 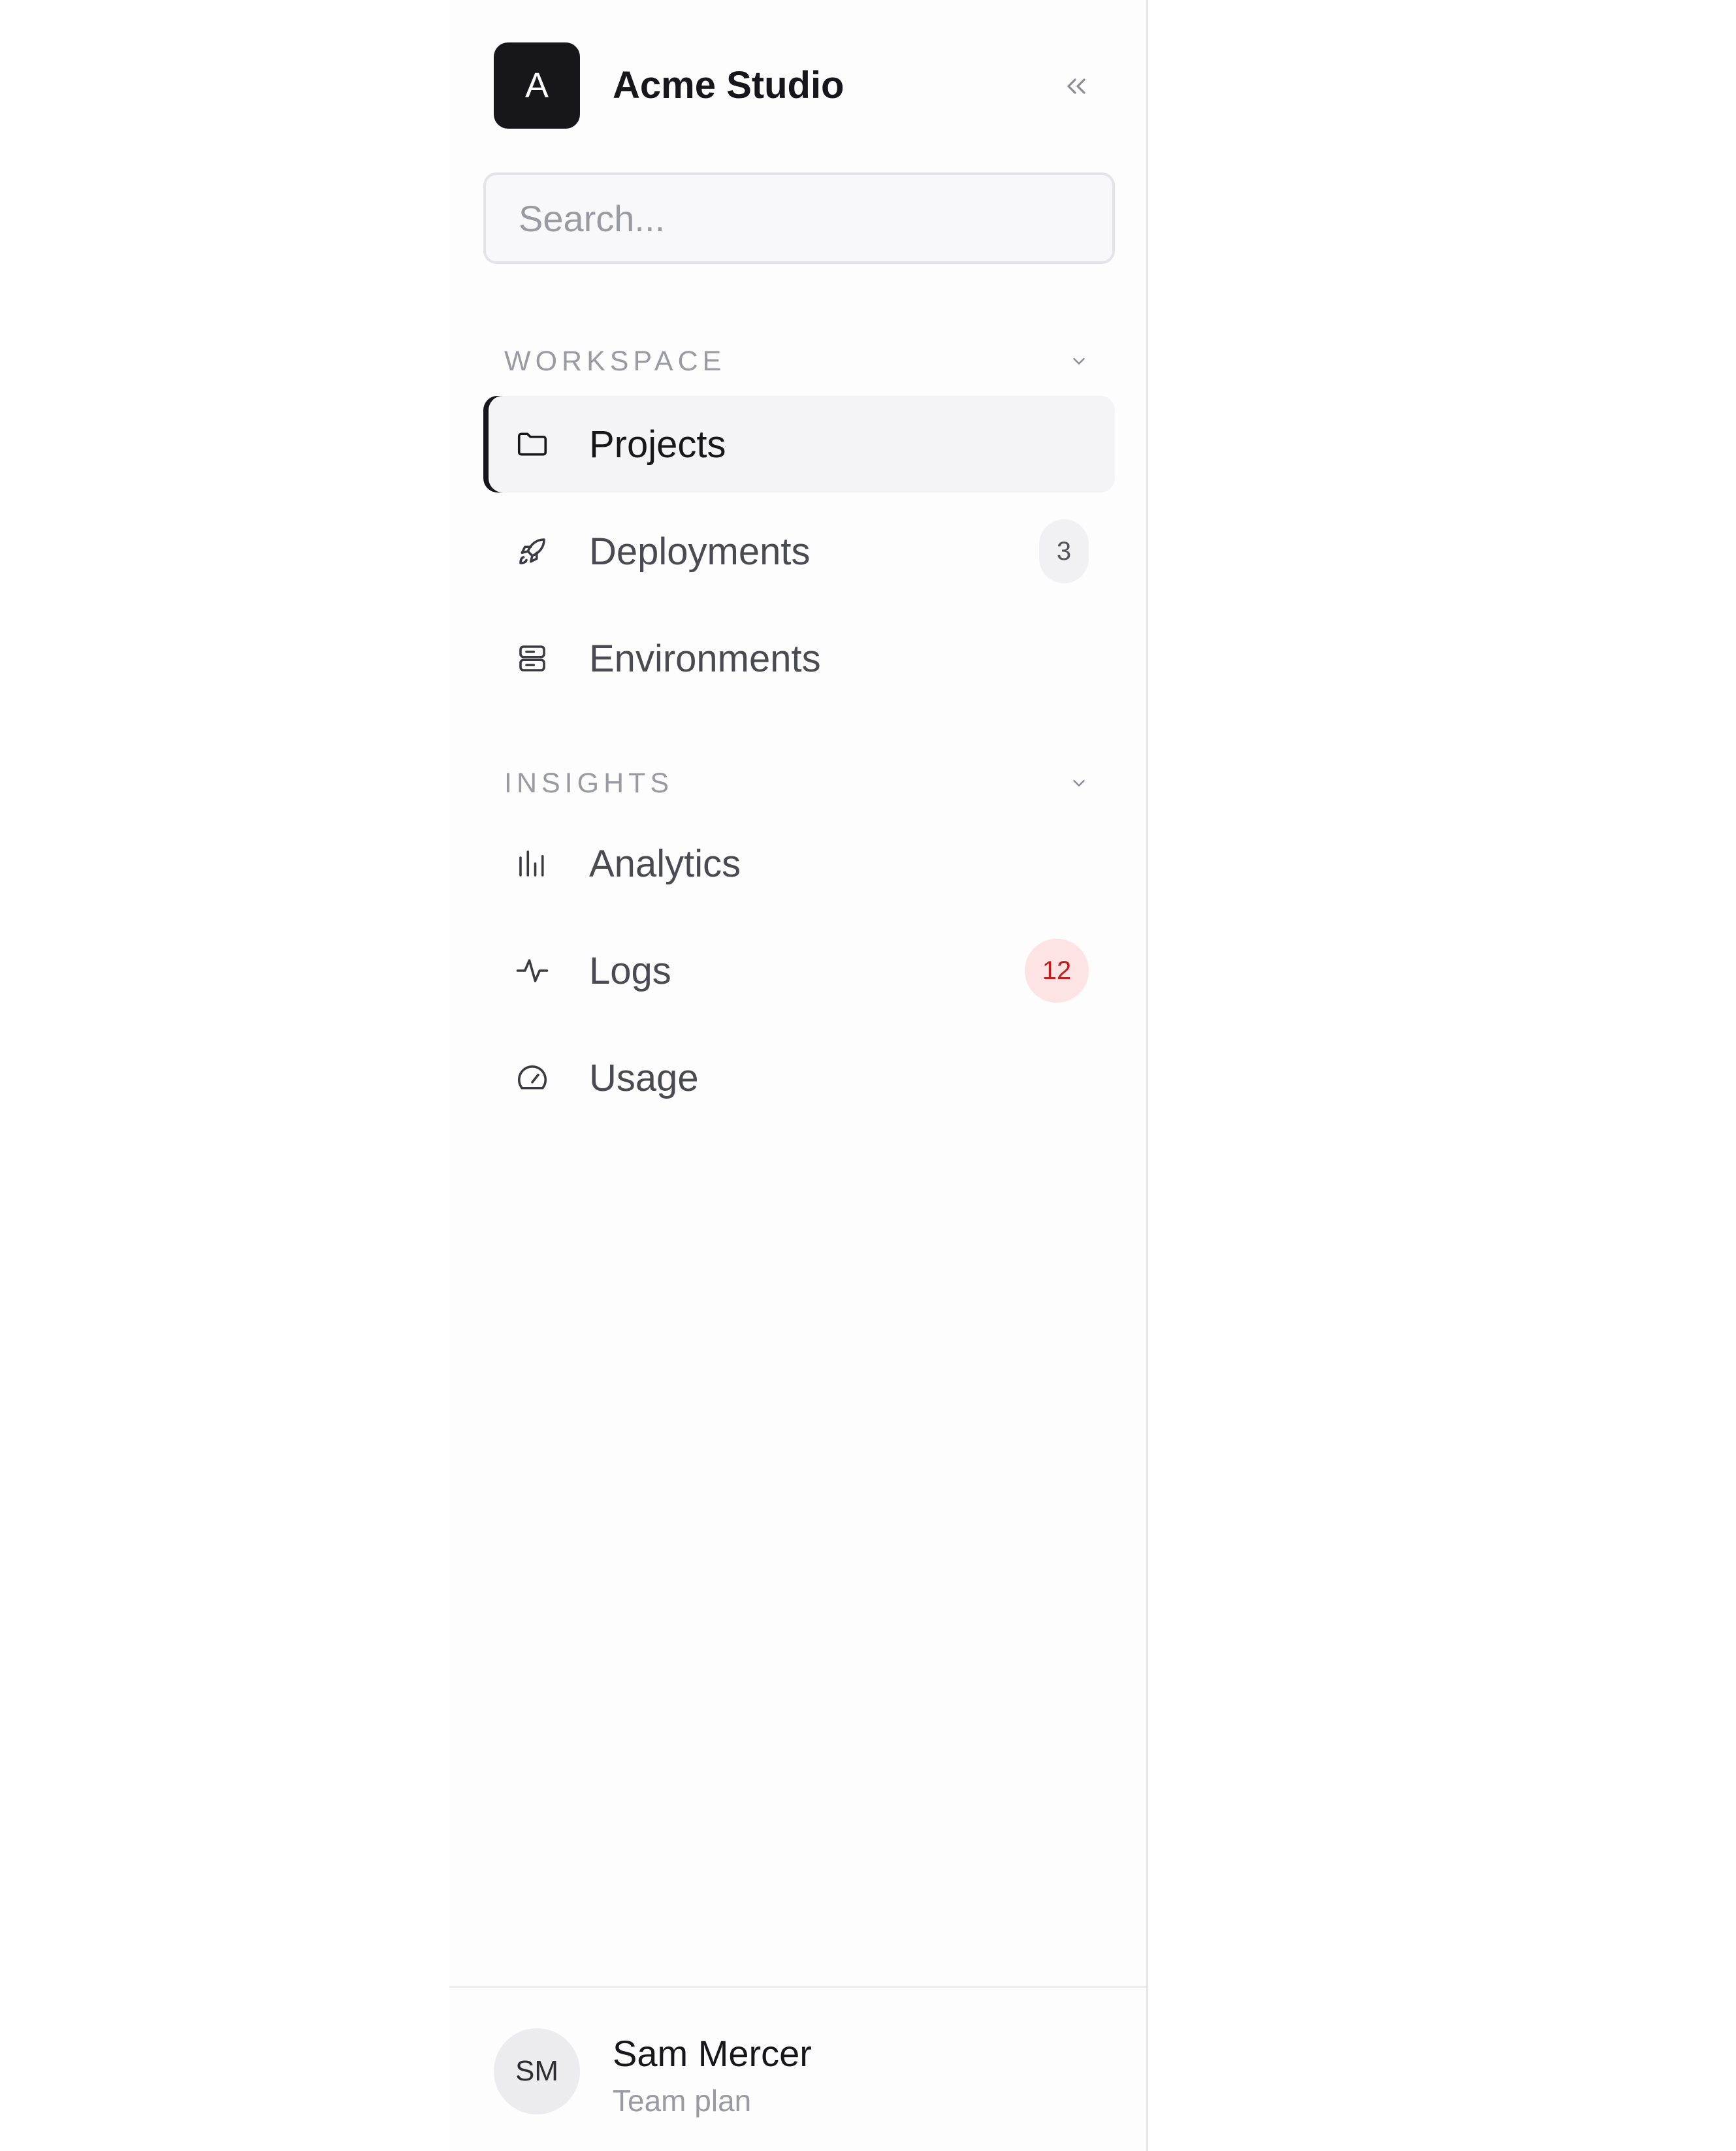 I want to click on sidebar-item-logs: Logs 12, so click(x=799, y=971).